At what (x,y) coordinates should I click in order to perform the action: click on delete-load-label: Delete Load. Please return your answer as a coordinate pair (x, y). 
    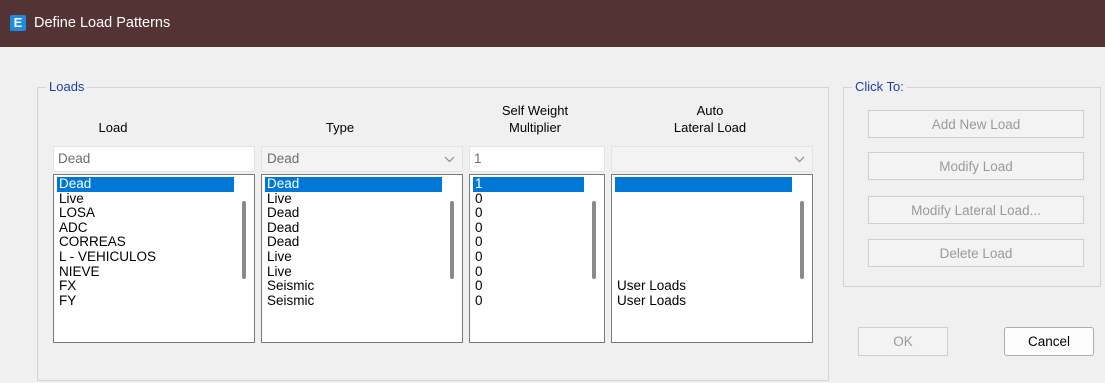
    Looking at the image, I should click on (976, 253).